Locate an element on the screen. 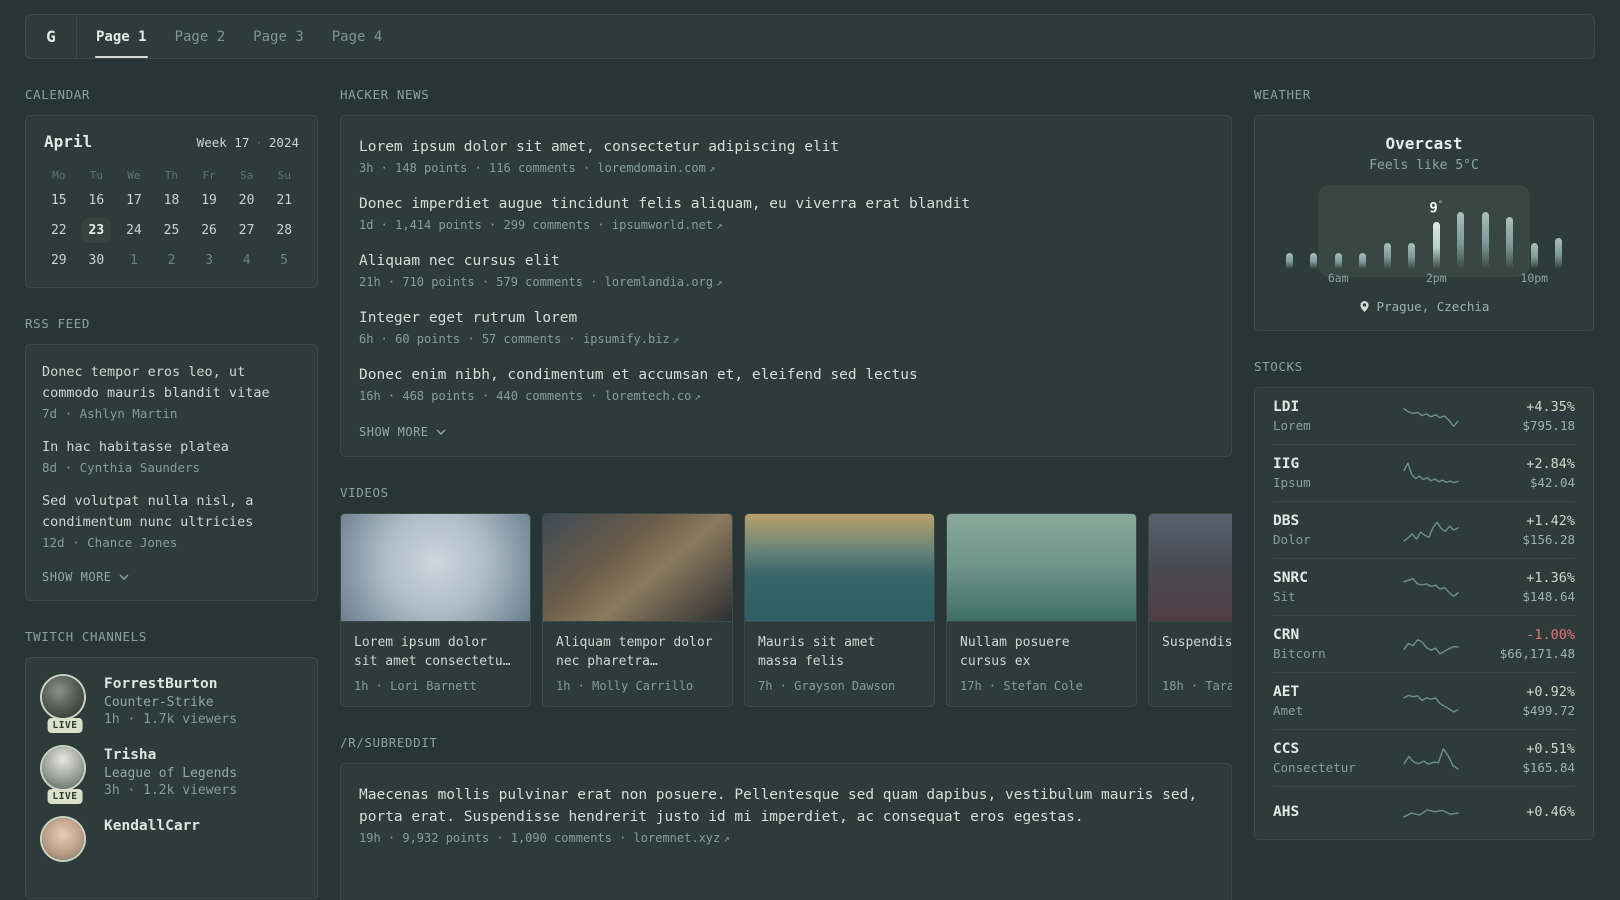  stock-values: +1.36% $148.64 is located at coordinates (1529, 587).